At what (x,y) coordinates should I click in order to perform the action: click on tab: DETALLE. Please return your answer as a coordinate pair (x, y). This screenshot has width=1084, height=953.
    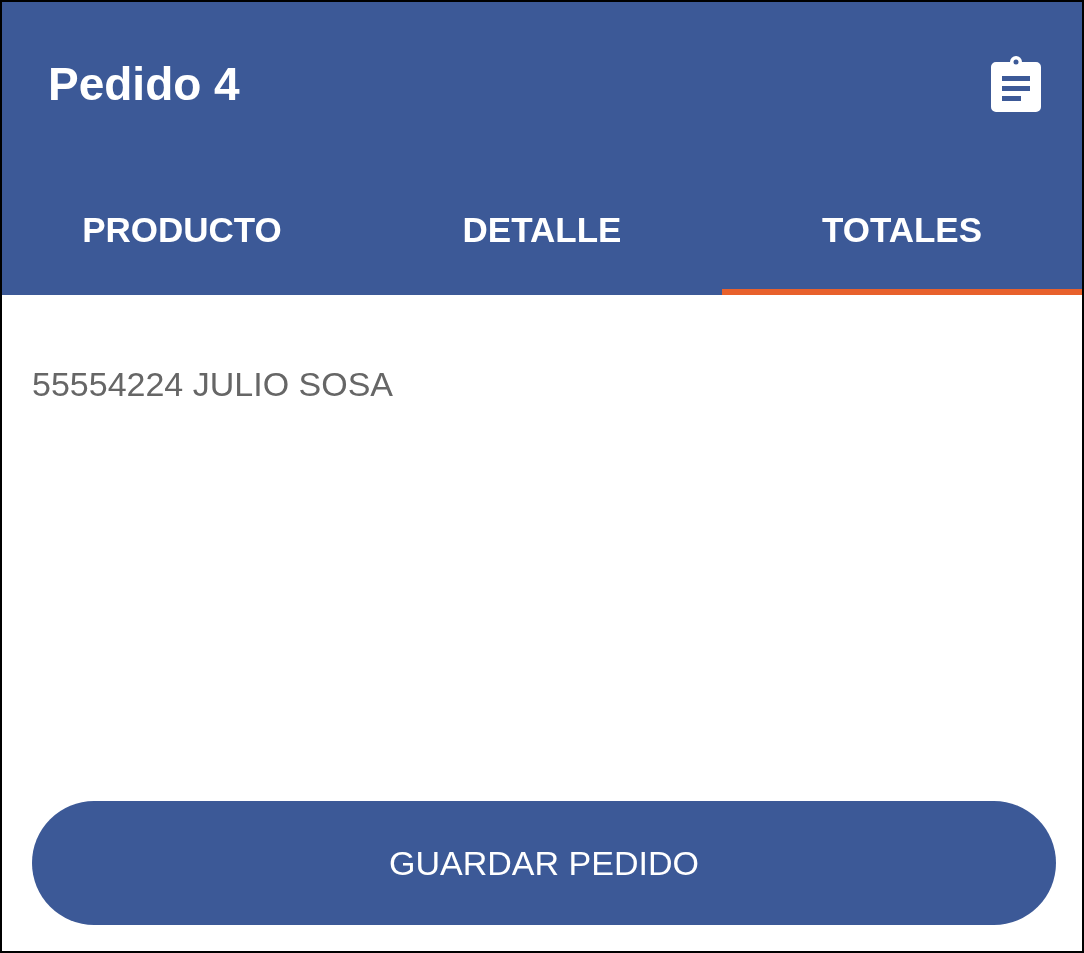
    Looking at the image, I should click on (542, 230).